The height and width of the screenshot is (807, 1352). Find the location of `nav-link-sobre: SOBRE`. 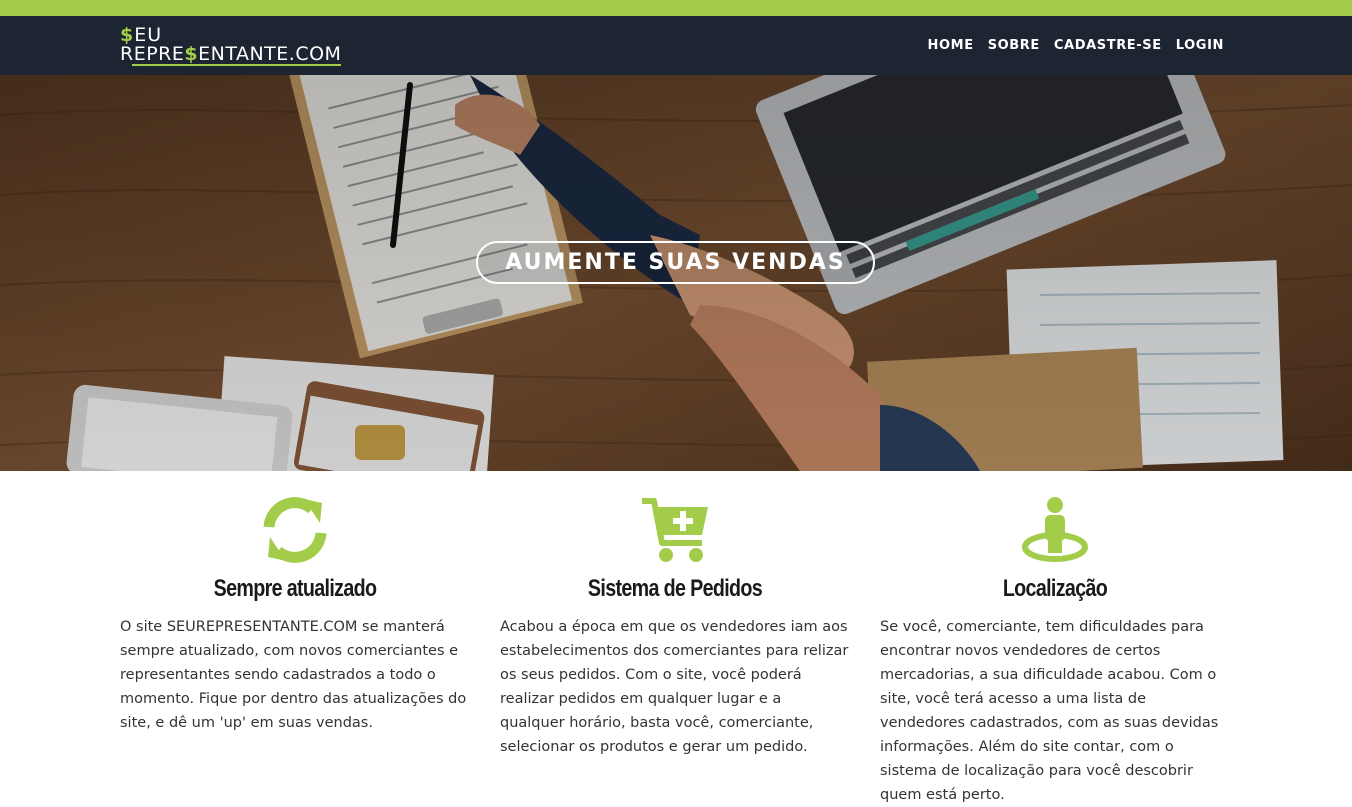

nav-link-sobre: SOBRE is located at coordinates (1014, 45).